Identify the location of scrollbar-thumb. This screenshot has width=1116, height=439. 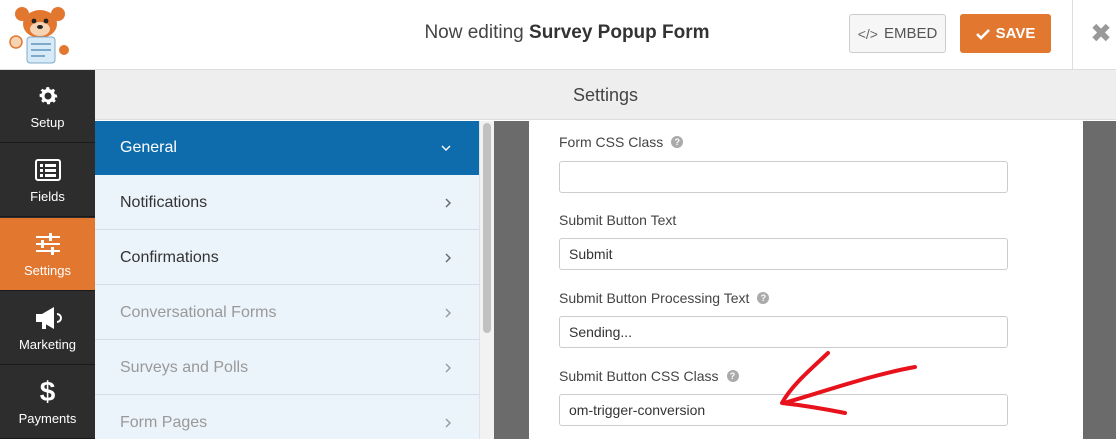
(487, 228).